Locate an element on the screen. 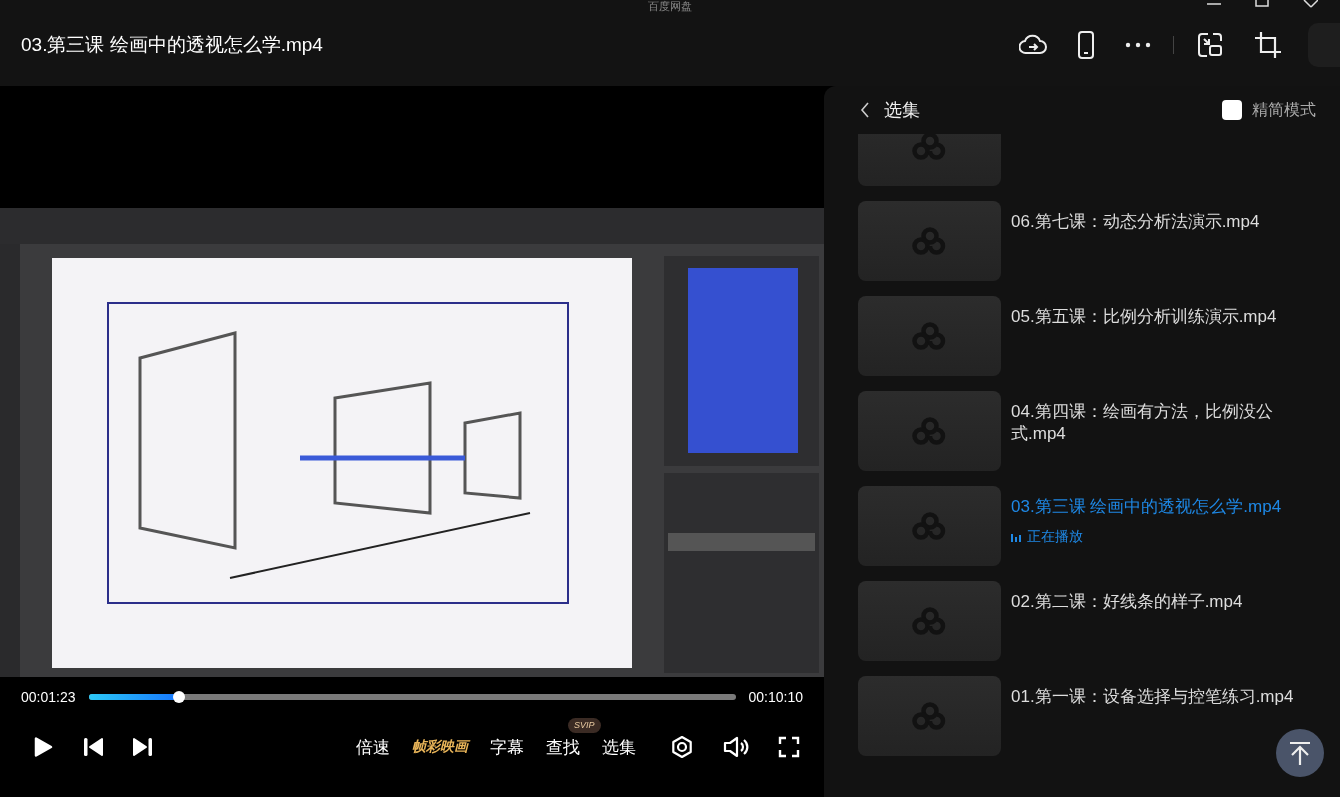 The height and width of the screenshot is (797, 1340). control-button: 查找 is located at coordinates (563, 747).